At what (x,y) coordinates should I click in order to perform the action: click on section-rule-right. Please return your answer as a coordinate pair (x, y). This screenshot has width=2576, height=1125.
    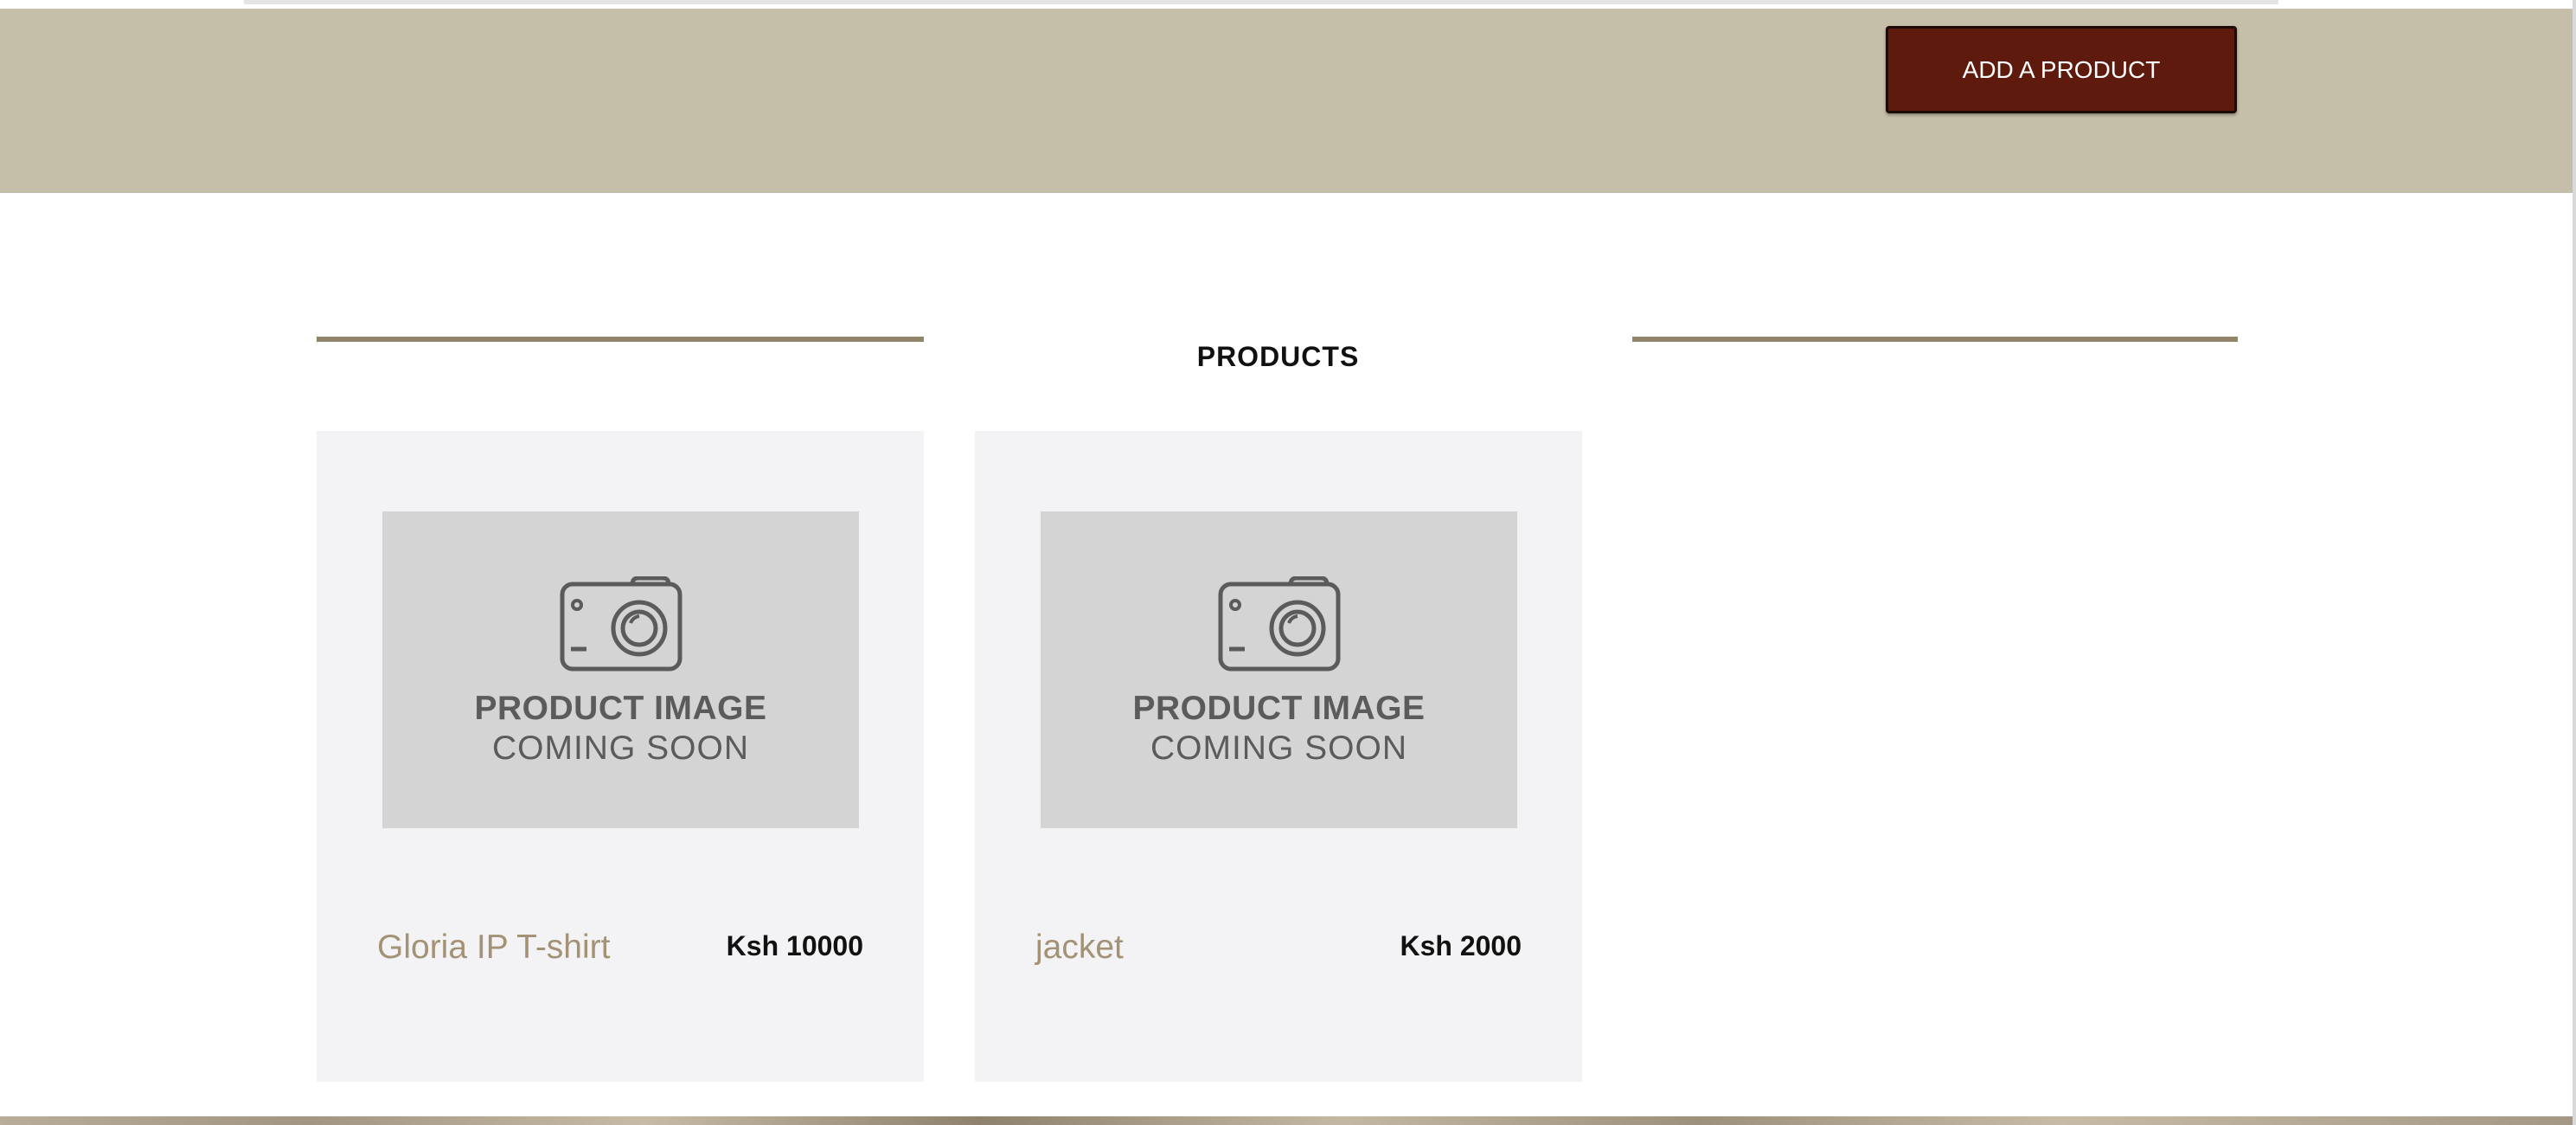
    Looking at the image, I should click on (1935, 339).